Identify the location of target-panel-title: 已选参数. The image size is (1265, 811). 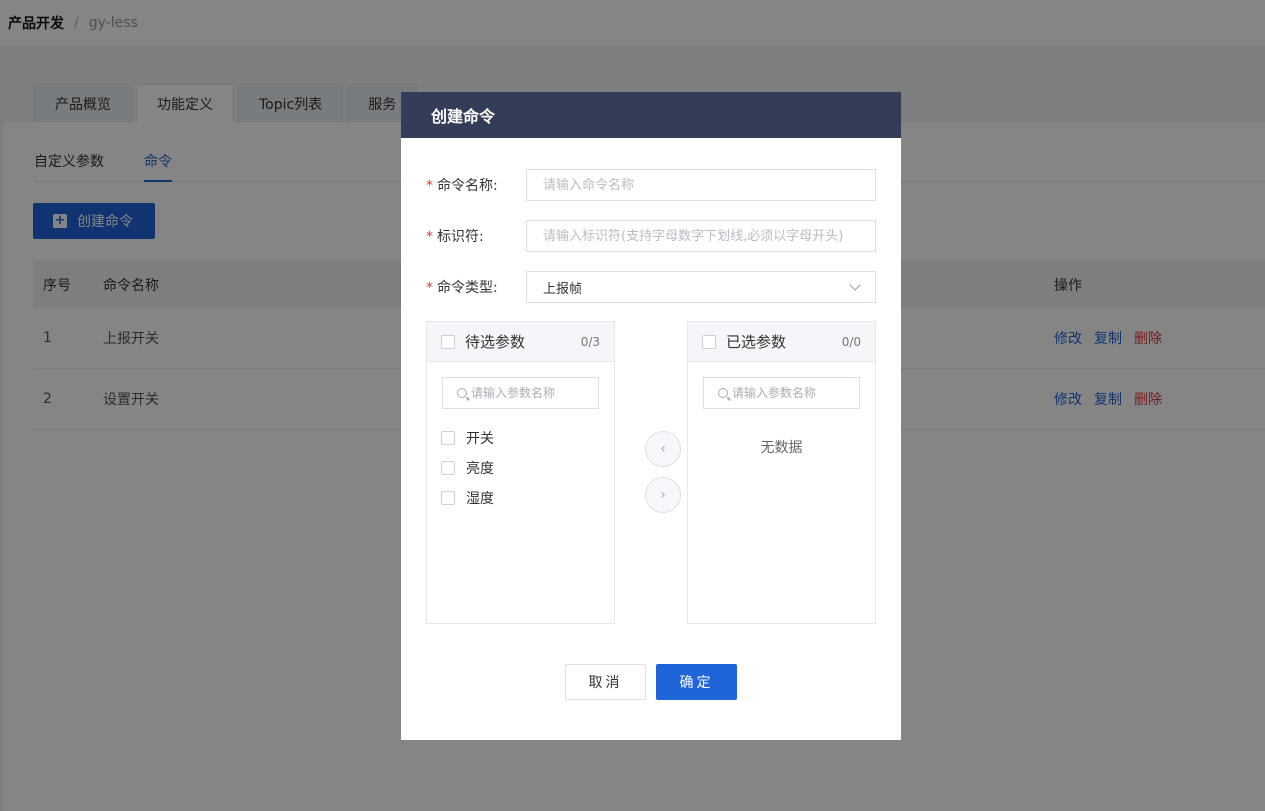
(756, 342).